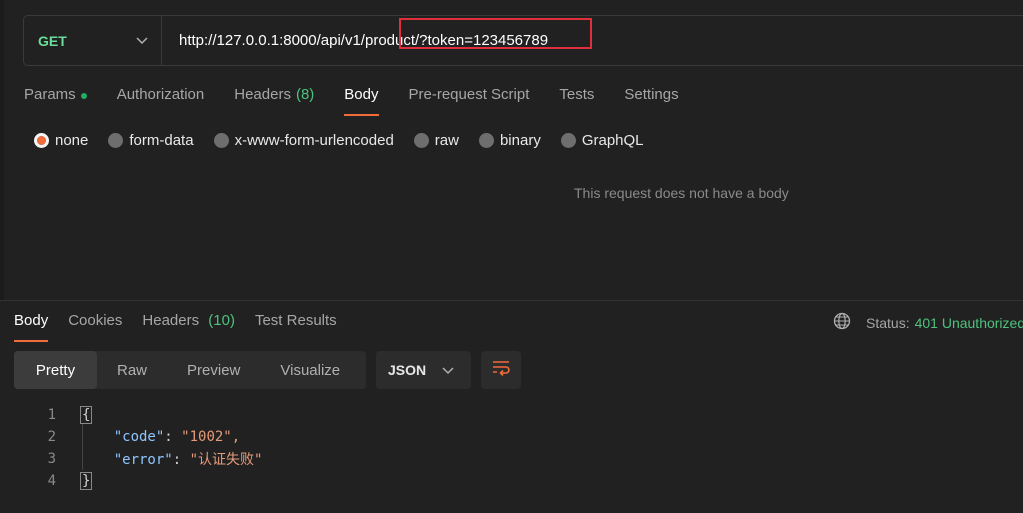 The width and height of the screenshot is (1023, 513). What do you see at coordinates (221, 320) in the screenshot?
I see `headers-count: (10)` at bounding box center [221, 320].